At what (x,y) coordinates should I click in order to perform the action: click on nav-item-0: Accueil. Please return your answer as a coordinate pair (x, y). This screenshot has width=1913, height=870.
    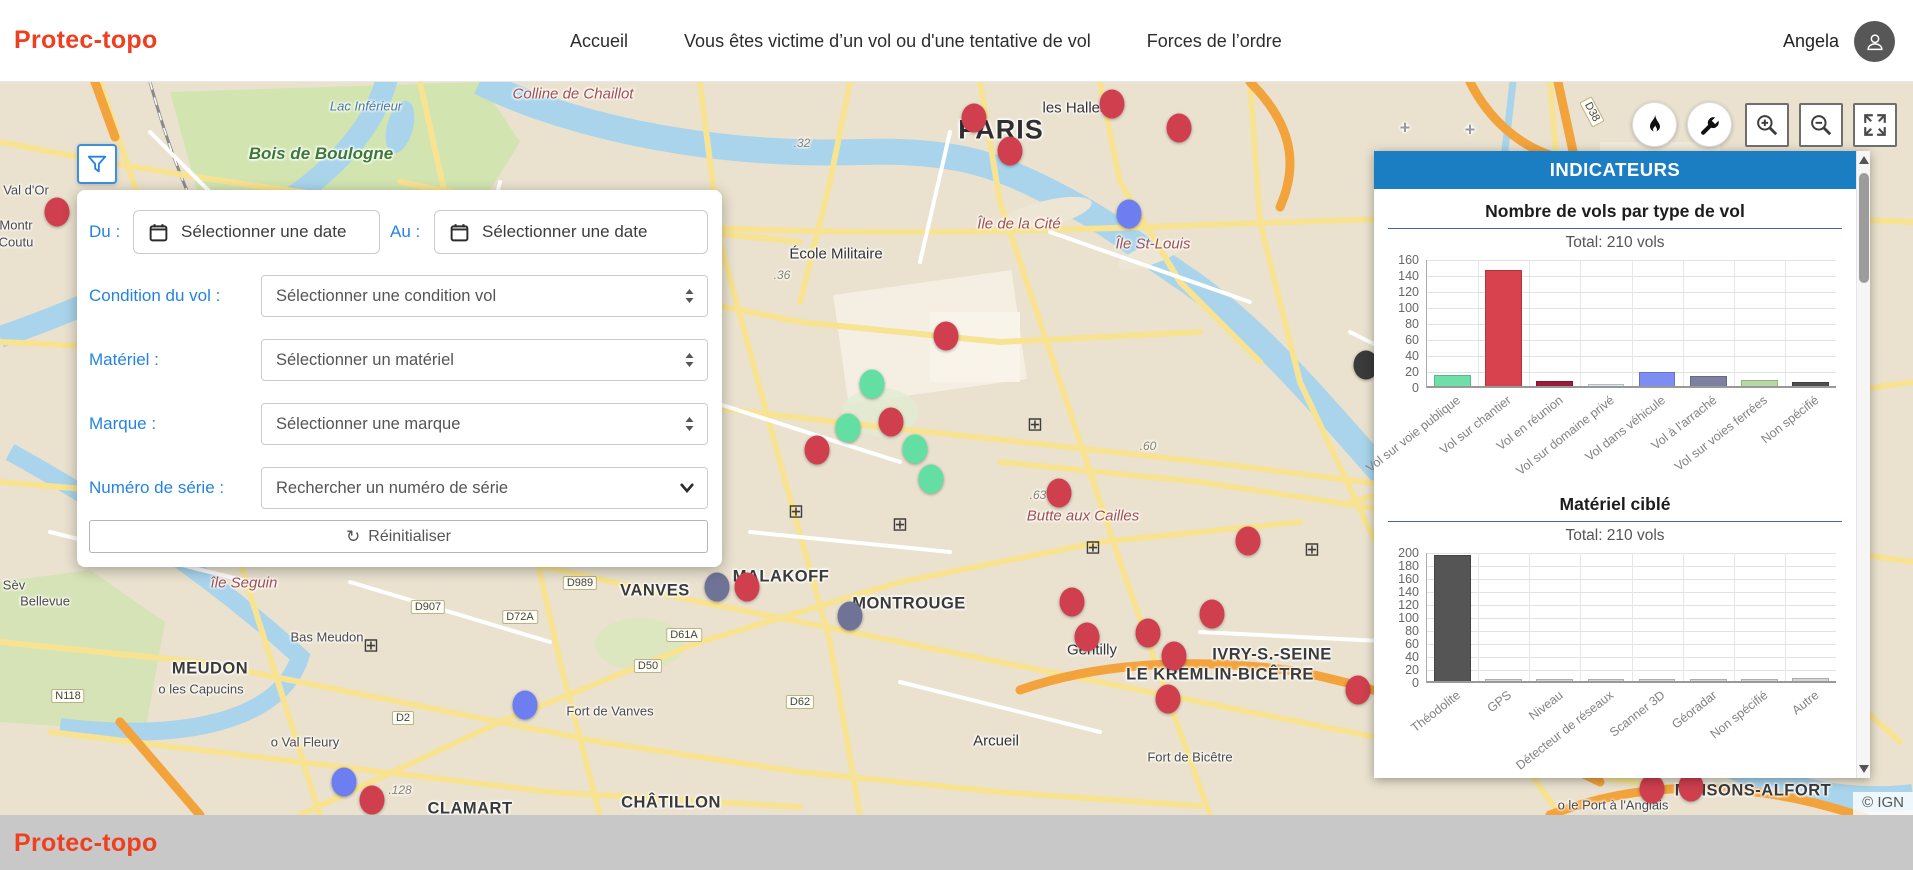
    Looking at the image, I should click on (599, 41).